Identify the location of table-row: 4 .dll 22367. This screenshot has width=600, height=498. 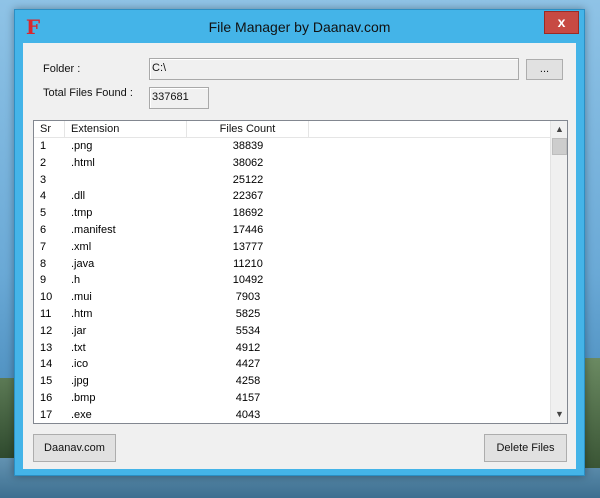
(292, 196).